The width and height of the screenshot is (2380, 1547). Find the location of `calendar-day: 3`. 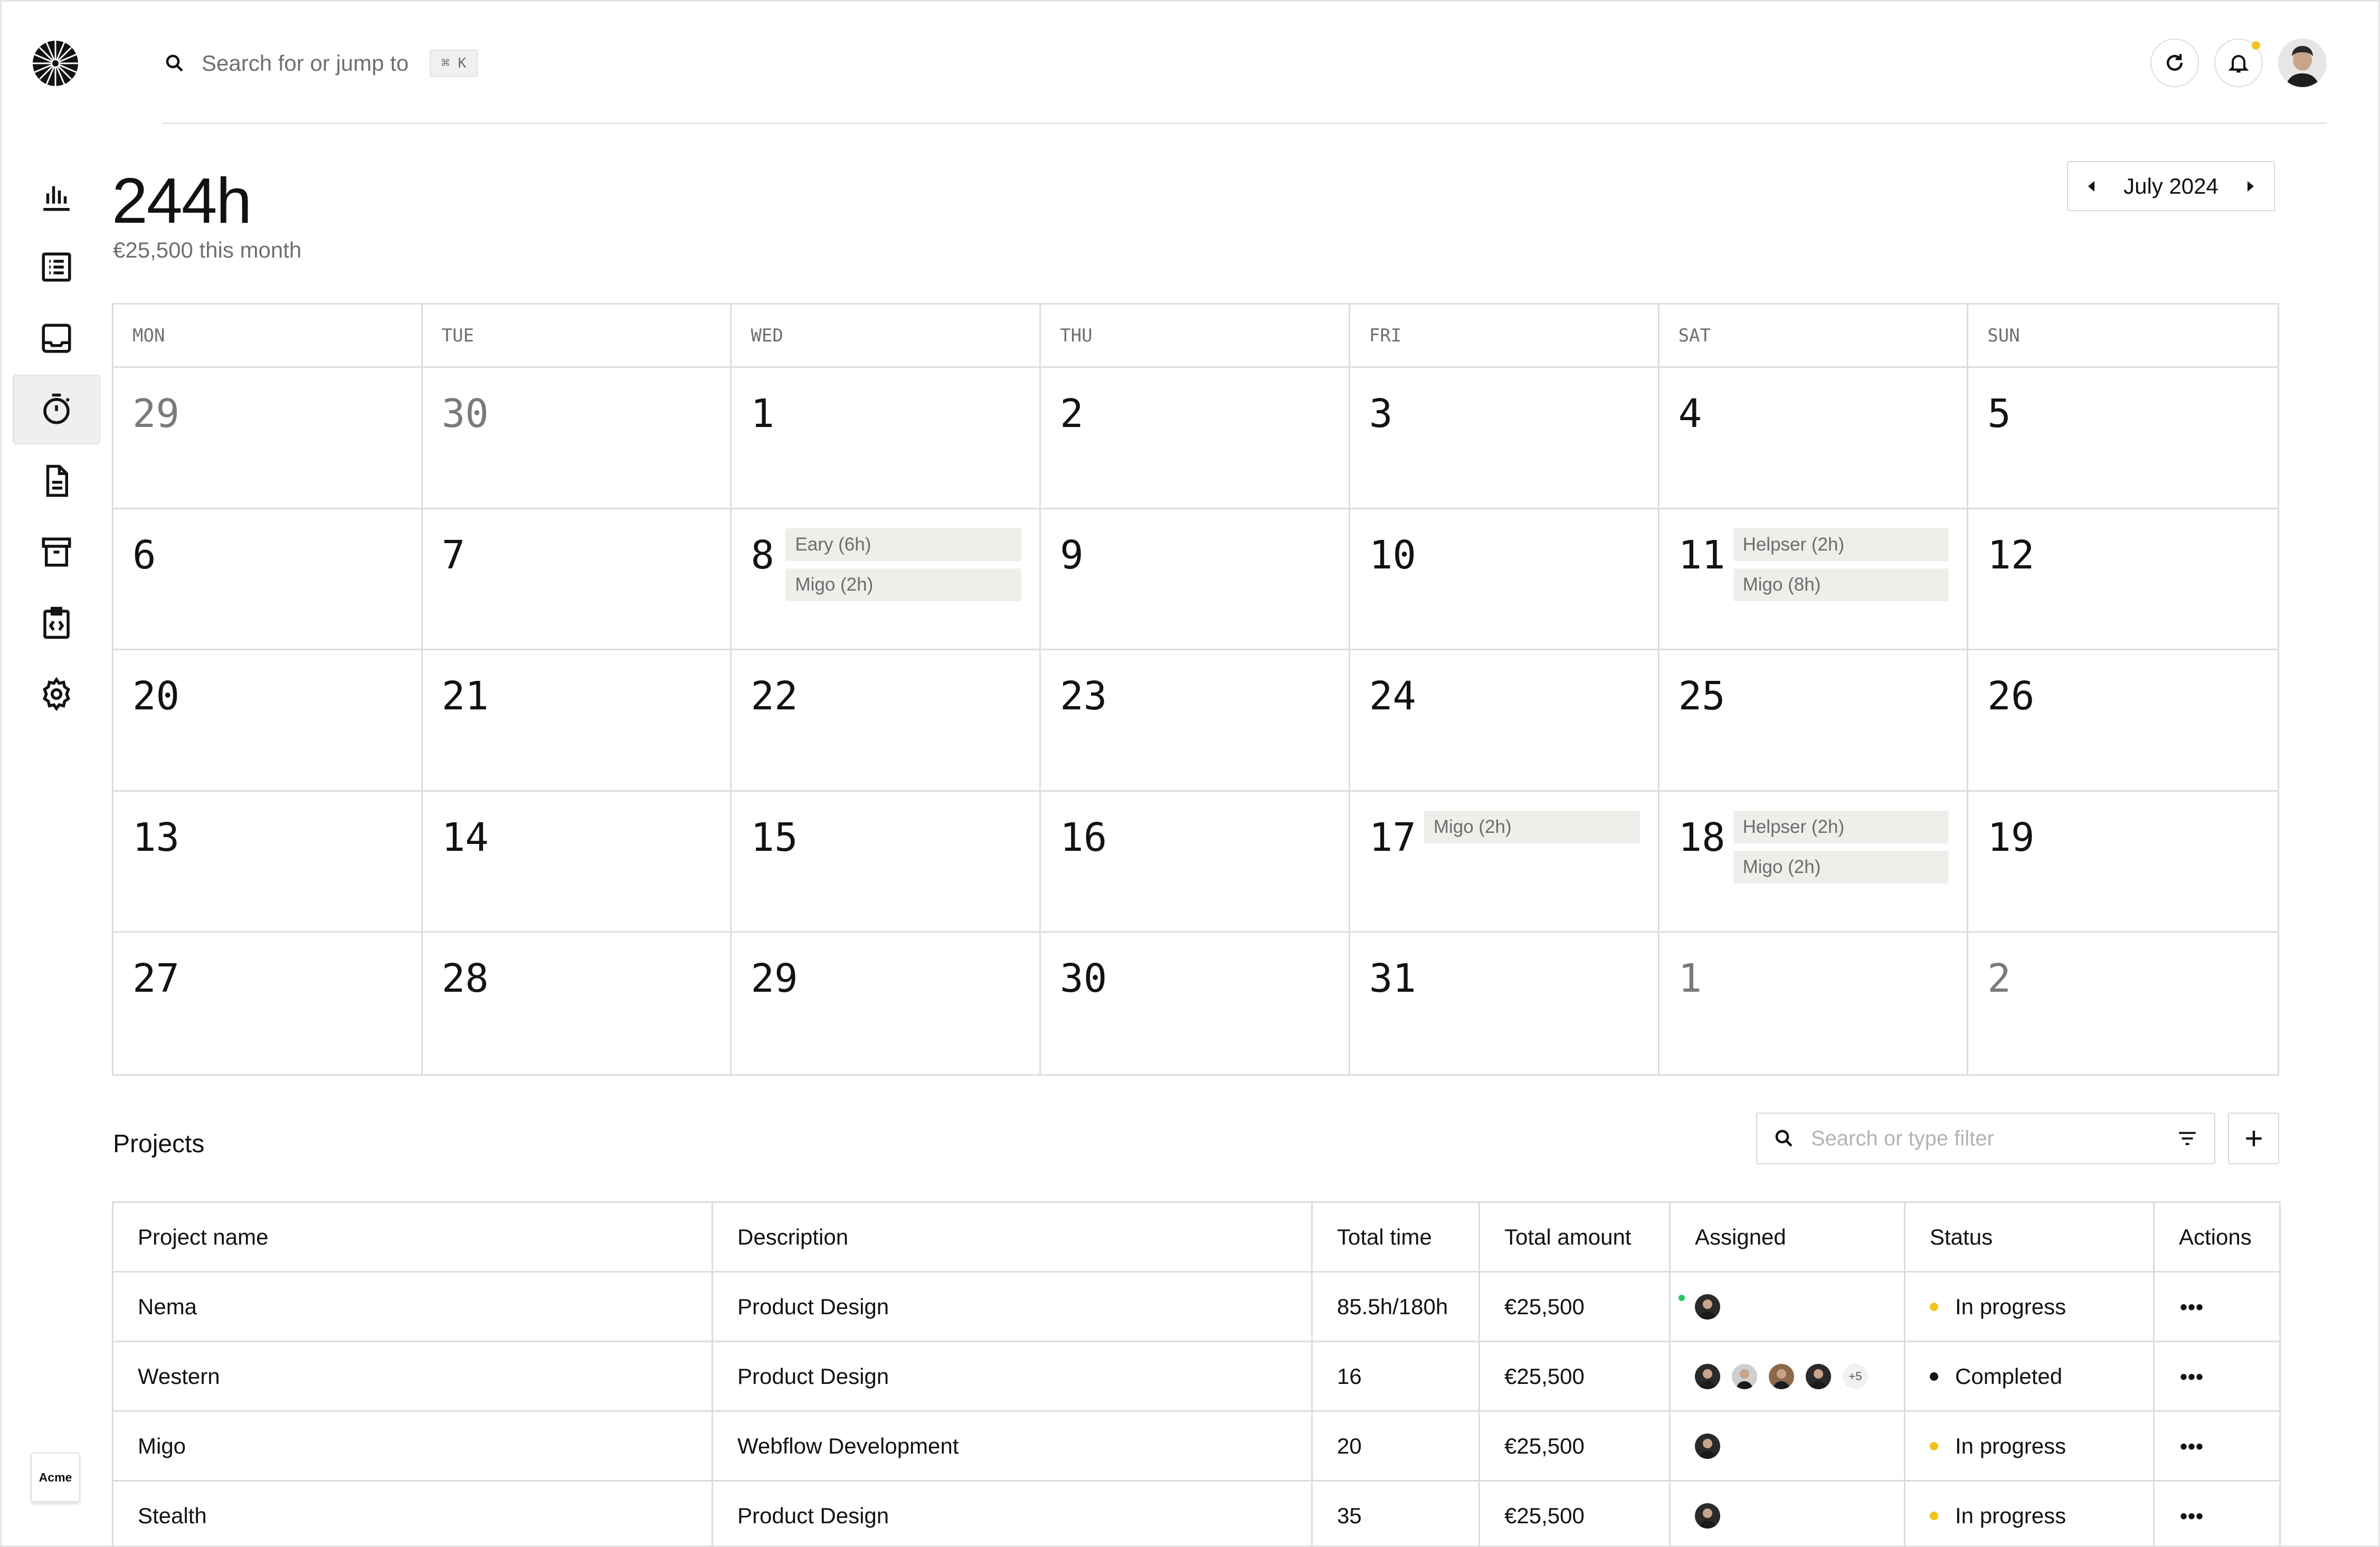

calendar-day: 3 is located at coordinates (1505, 438).